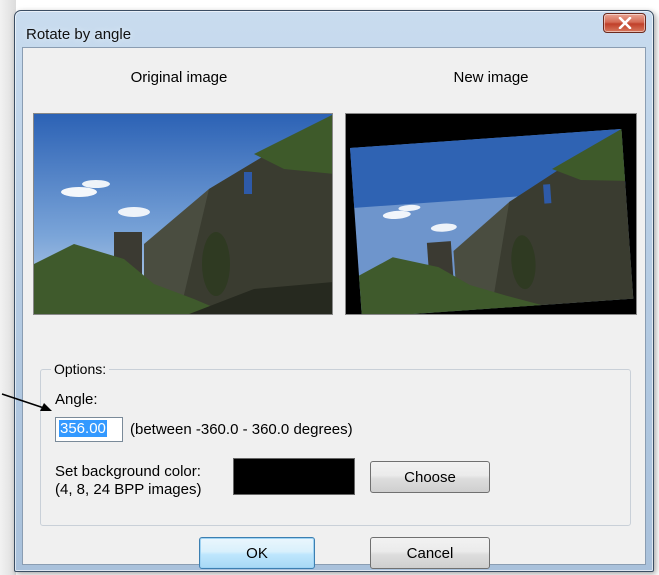 Image resolution: width=659 pixels, height=575 pixels. Describe the element at coordinates (430, 553) in the screenshot. I see `cancel-button: Cancel` at that location.